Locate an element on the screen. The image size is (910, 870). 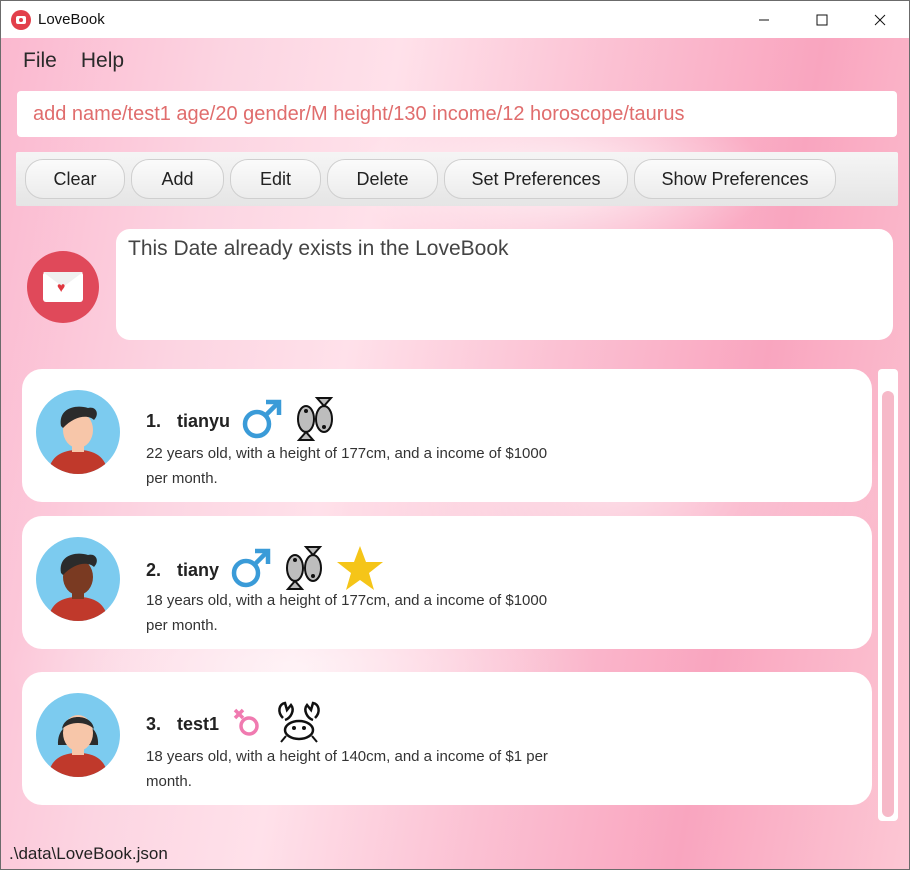
envelope-icon: ♥ is located at coordinates (63, 287).